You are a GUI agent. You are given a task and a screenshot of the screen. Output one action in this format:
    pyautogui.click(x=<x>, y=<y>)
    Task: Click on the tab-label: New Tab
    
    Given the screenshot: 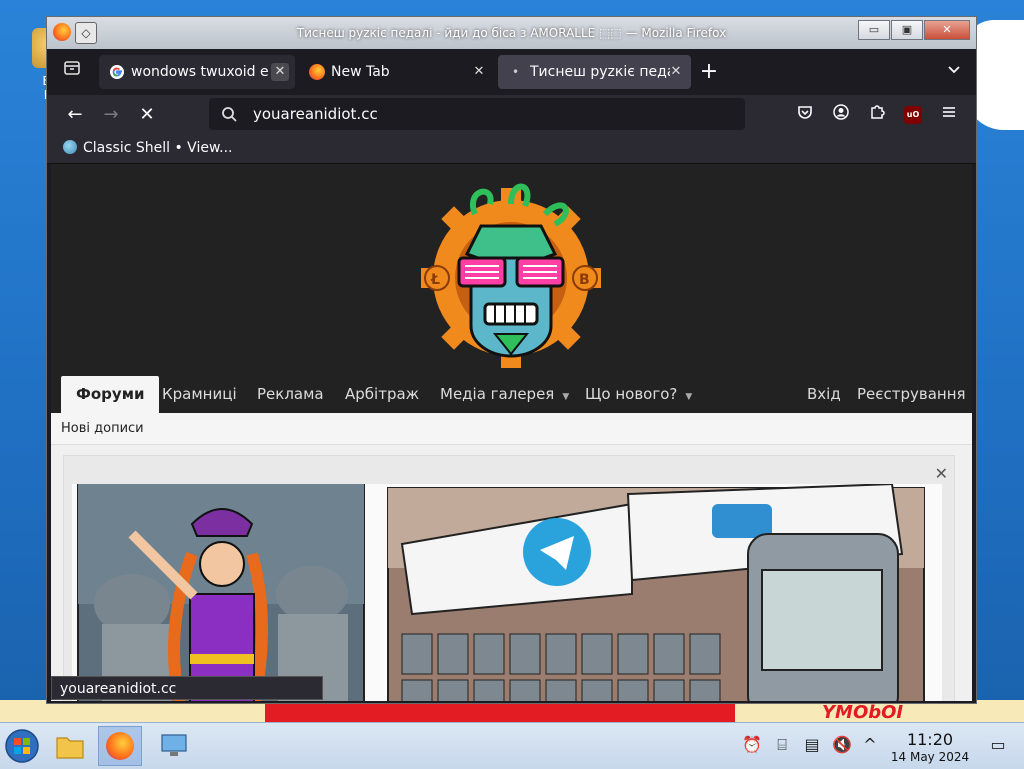 What is the action you would take?
    pyautogui.click(x=360, y=72)
    